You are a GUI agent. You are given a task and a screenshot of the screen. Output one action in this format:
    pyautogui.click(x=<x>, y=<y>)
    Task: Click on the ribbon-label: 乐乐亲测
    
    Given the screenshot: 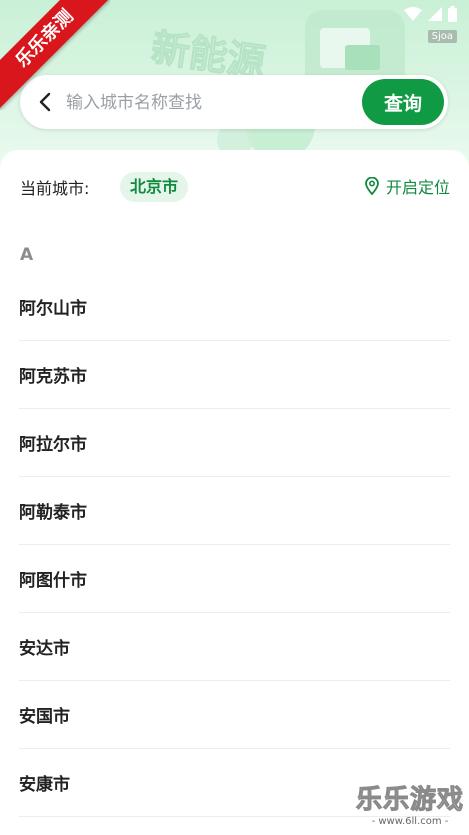 What is the action you would take?
    pyautogui.click(x=55, y=55)
    